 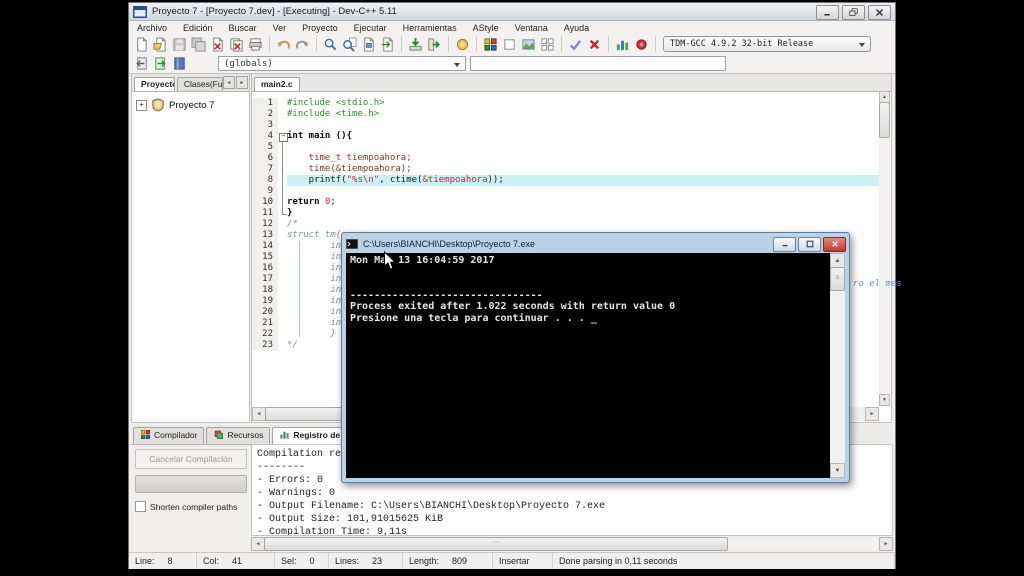 What do you see at coordinates (265, 246) in the screenshot?
I see `line-number: 14` at bounding box center [265, 246].